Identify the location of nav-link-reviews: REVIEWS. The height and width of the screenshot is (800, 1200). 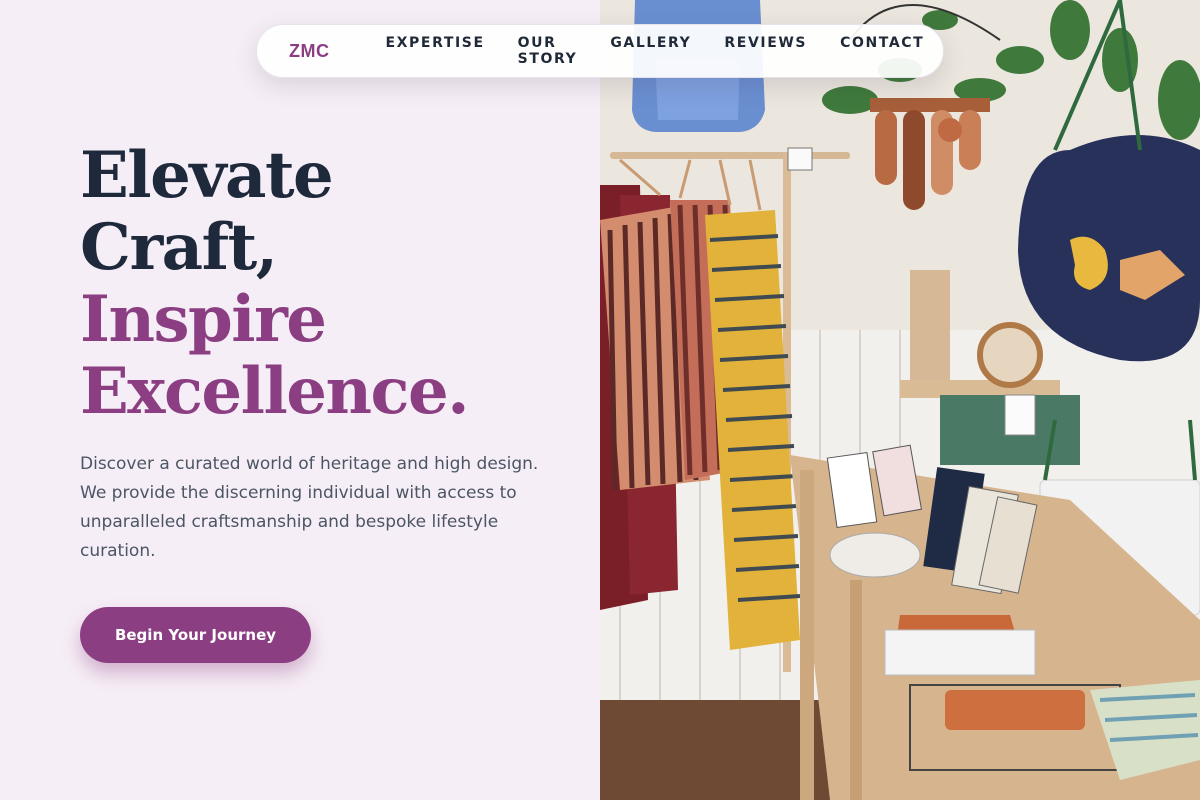
(765, 51).